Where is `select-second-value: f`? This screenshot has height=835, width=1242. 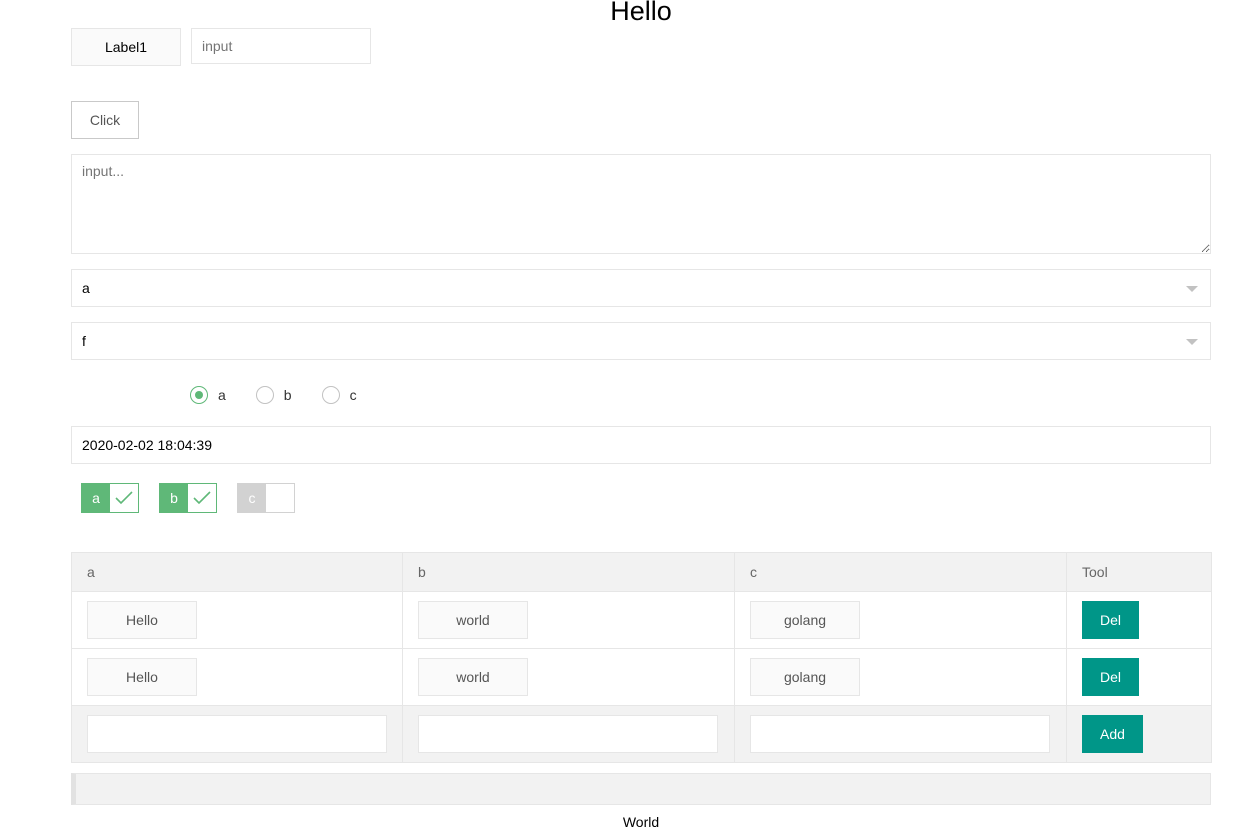 select-second-value: f is located at coordinates (84, 341).